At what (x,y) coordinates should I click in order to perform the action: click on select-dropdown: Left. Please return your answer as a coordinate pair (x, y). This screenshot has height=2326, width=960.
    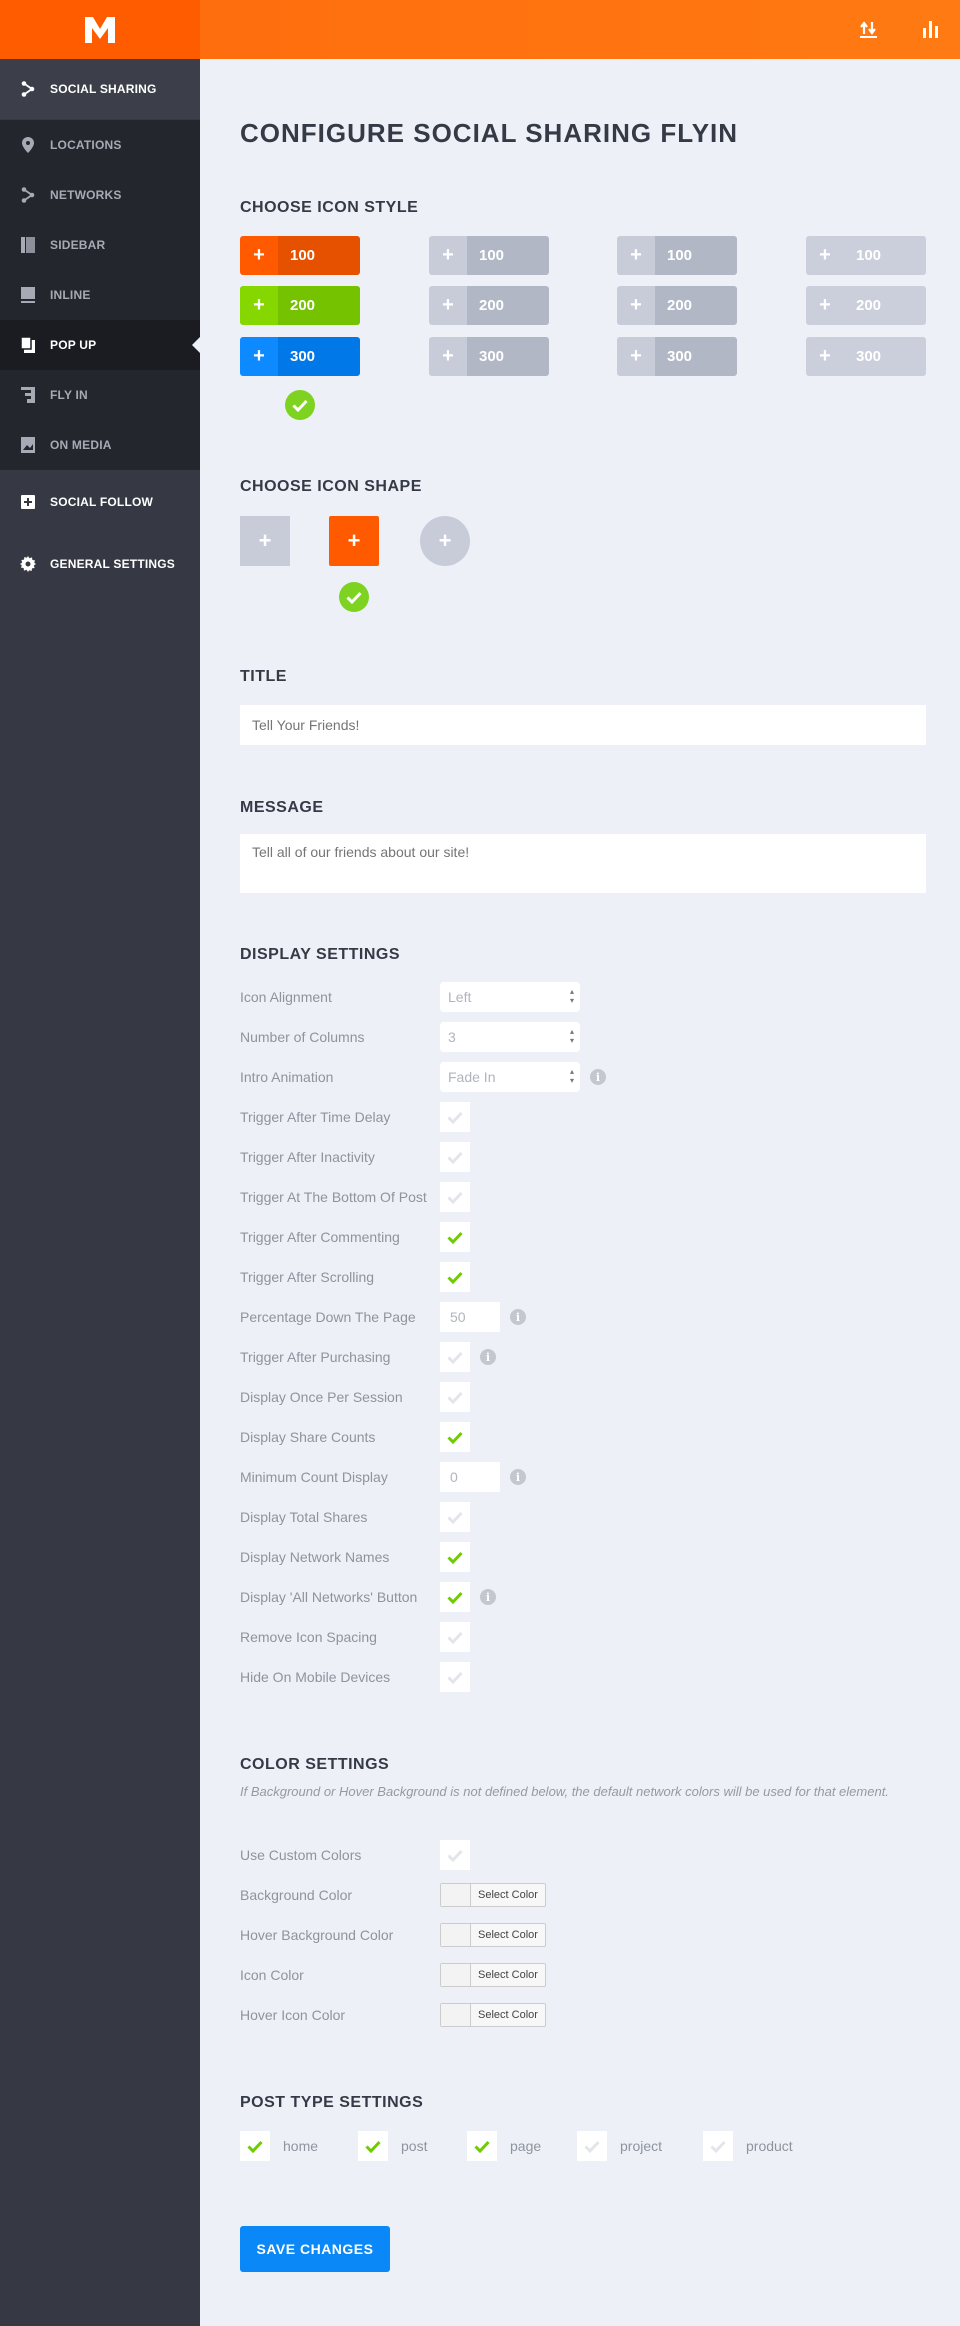
    Looking at the image, I should click on (510, 997).